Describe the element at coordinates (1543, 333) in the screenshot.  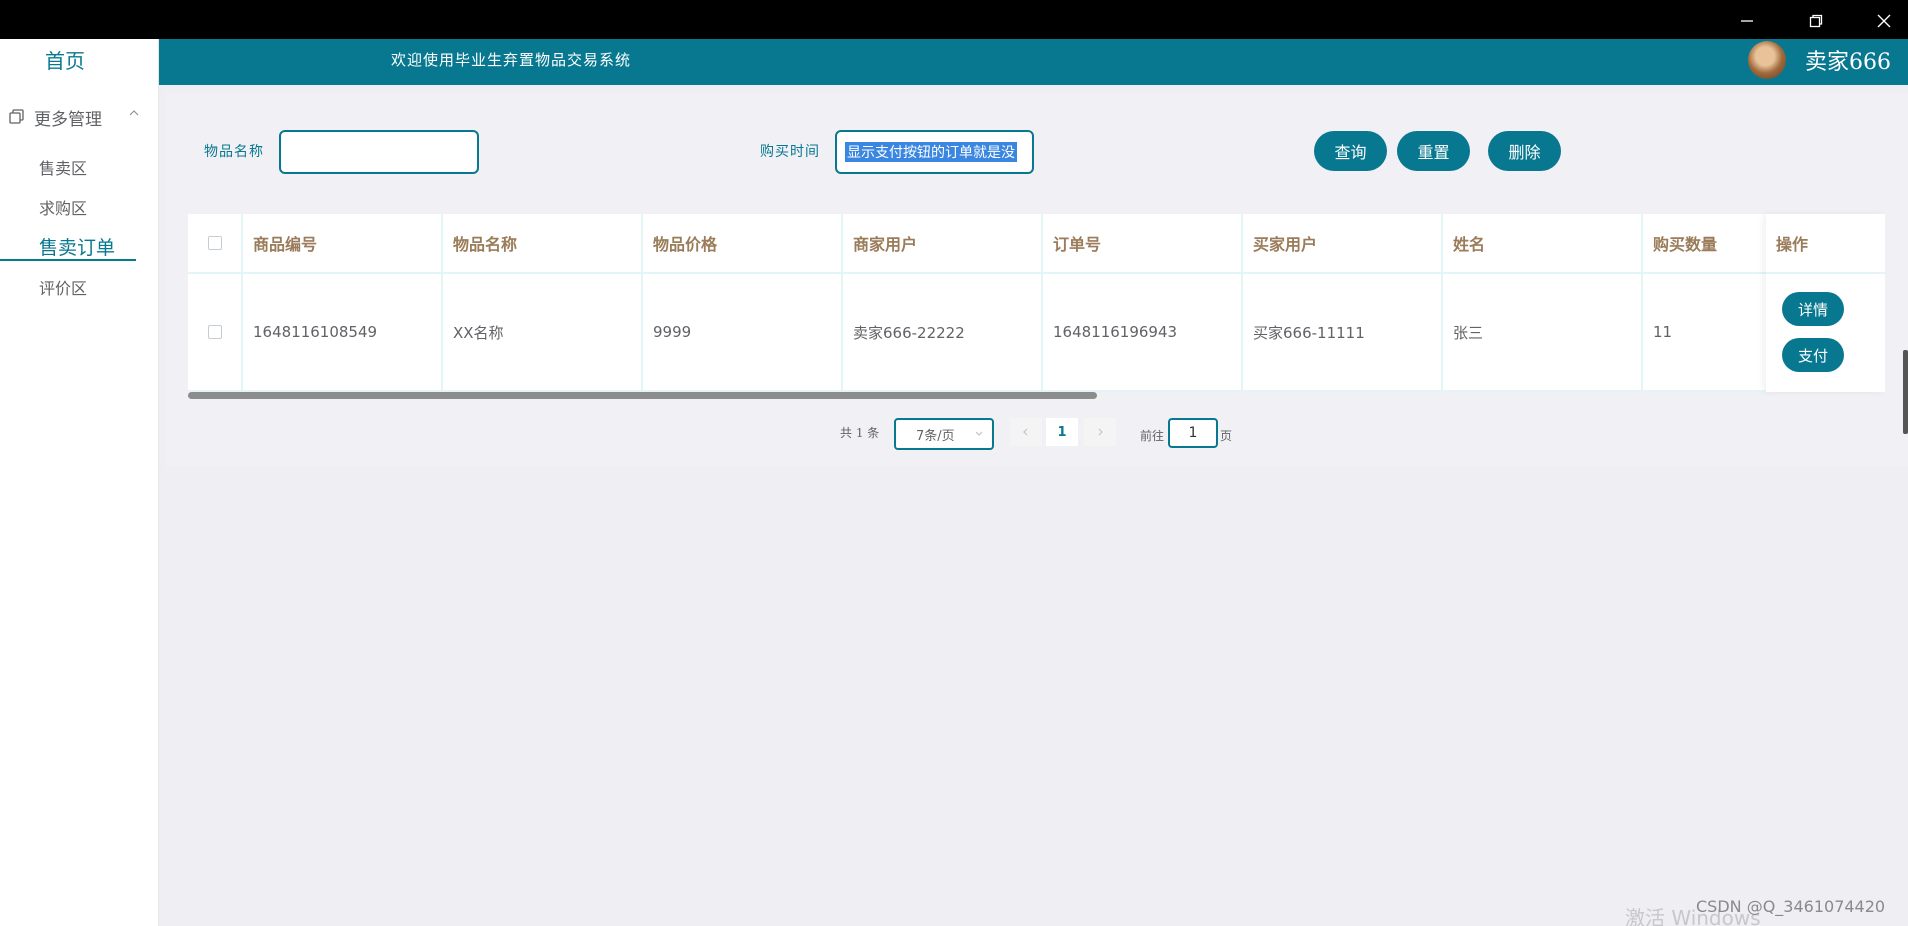
I see `cell-buyer-name: 张三` at that location.